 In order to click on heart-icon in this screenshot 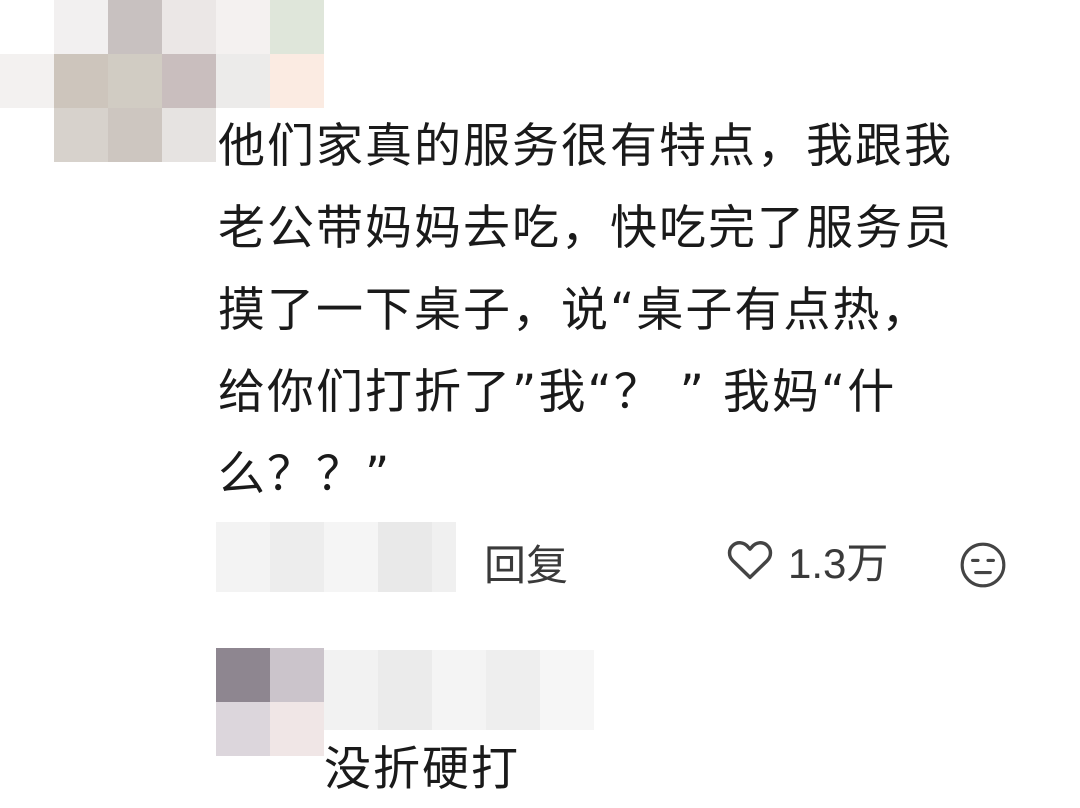, I will do `click(750, 561)`.